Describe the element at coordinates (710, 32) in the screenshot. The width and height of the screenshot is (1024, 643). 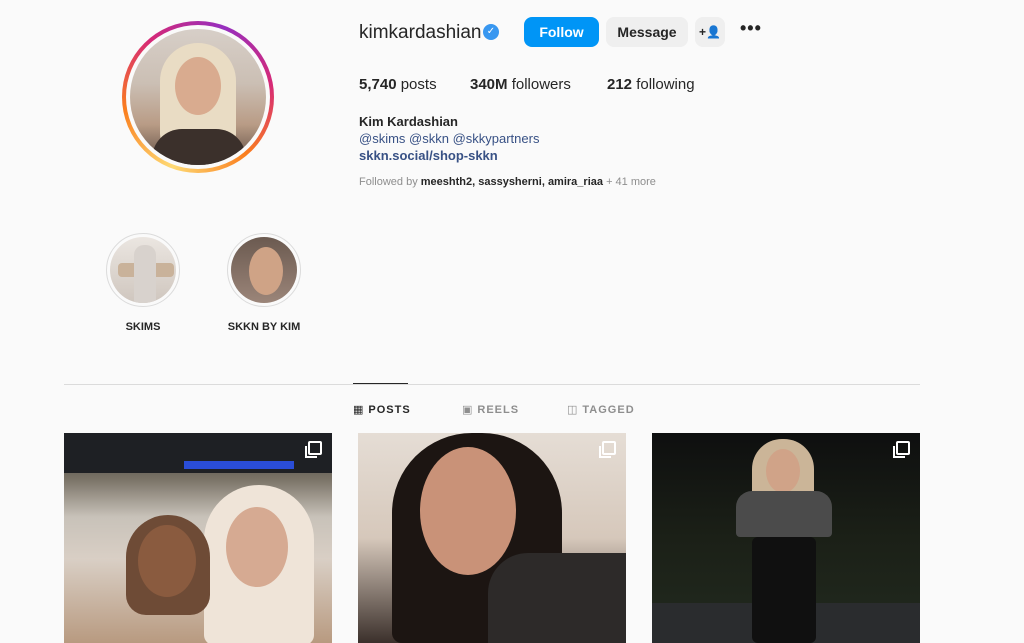
I see `add-user-icon: +👤` at that location.